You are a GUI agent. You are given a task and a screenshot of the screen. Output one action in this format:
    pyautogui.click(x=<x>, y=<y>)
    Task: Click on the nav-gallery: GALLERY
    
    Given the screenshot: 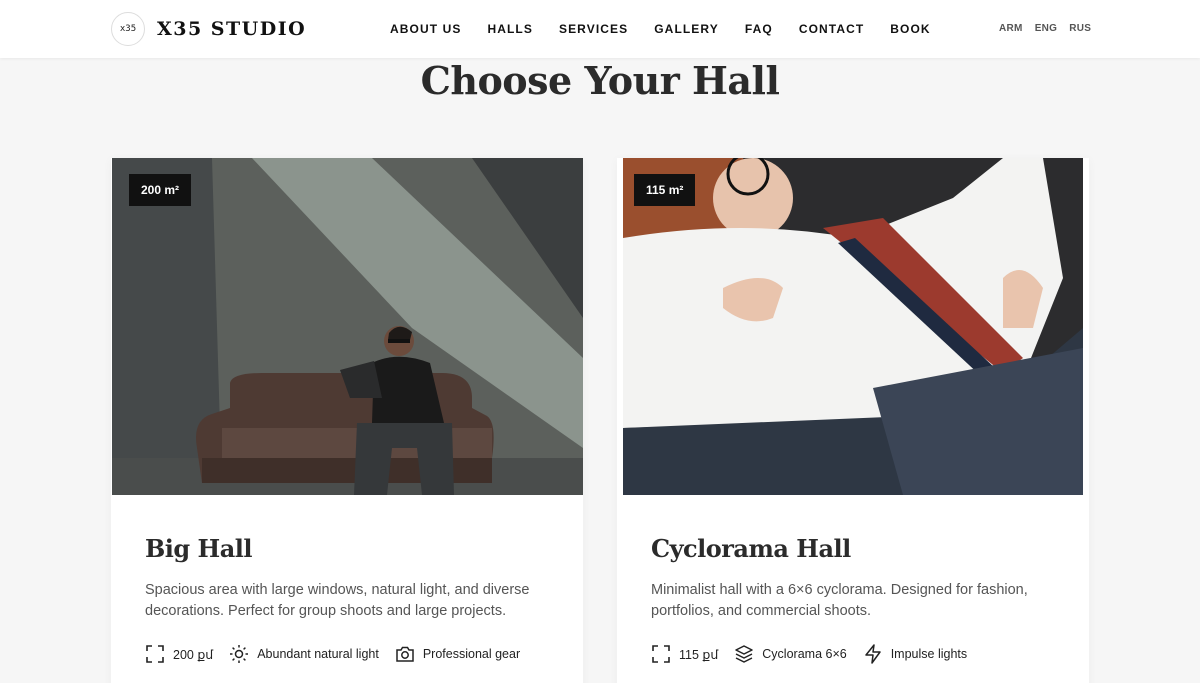 What is the action you would take?
    pyautogui.click(x=686, y=29)
    